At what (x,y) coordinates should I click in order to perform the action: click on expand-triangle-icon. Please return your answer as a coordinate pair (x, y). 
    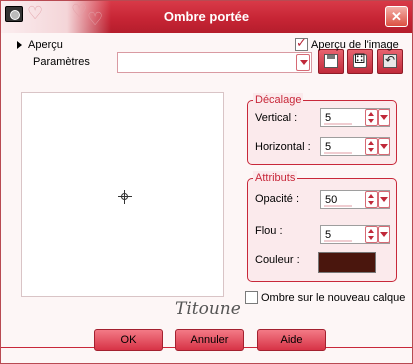
    Looking at the image, I should click on (19, 45).